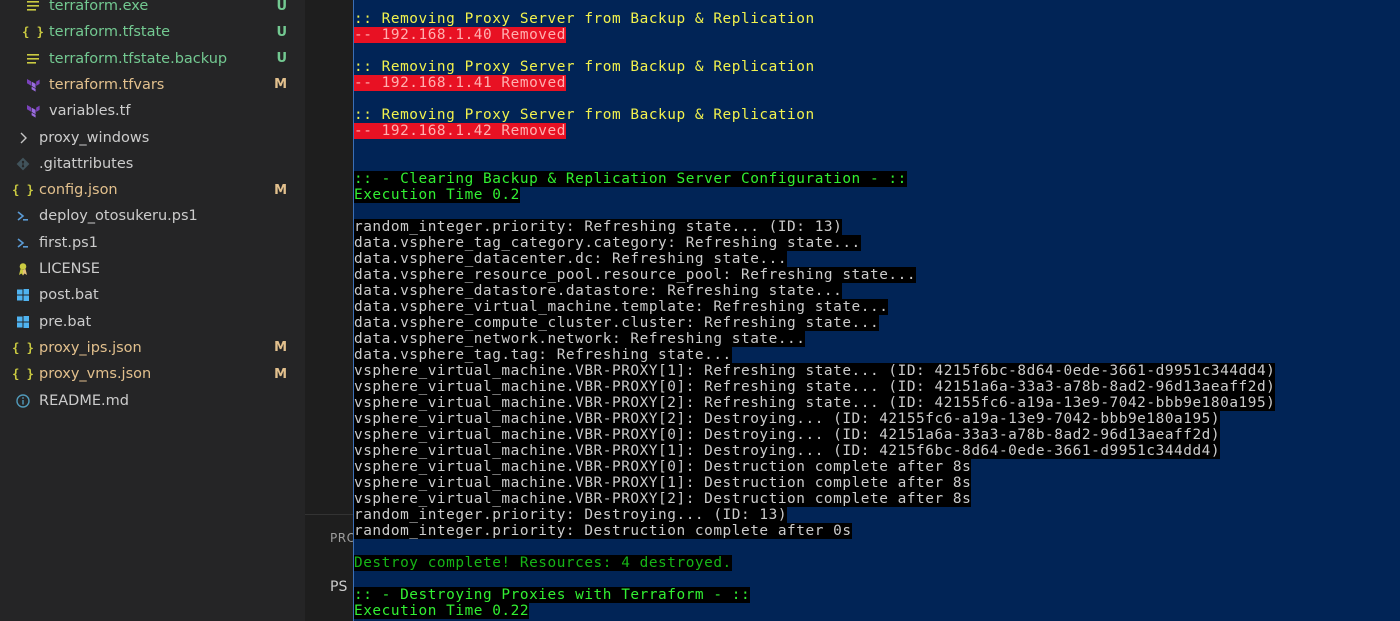 This screenshot has width=1400, height=621. Describe the element at coordinates (86, 163) in the screenshot. I see `explorer-item-label: .gitattributes` at that location.